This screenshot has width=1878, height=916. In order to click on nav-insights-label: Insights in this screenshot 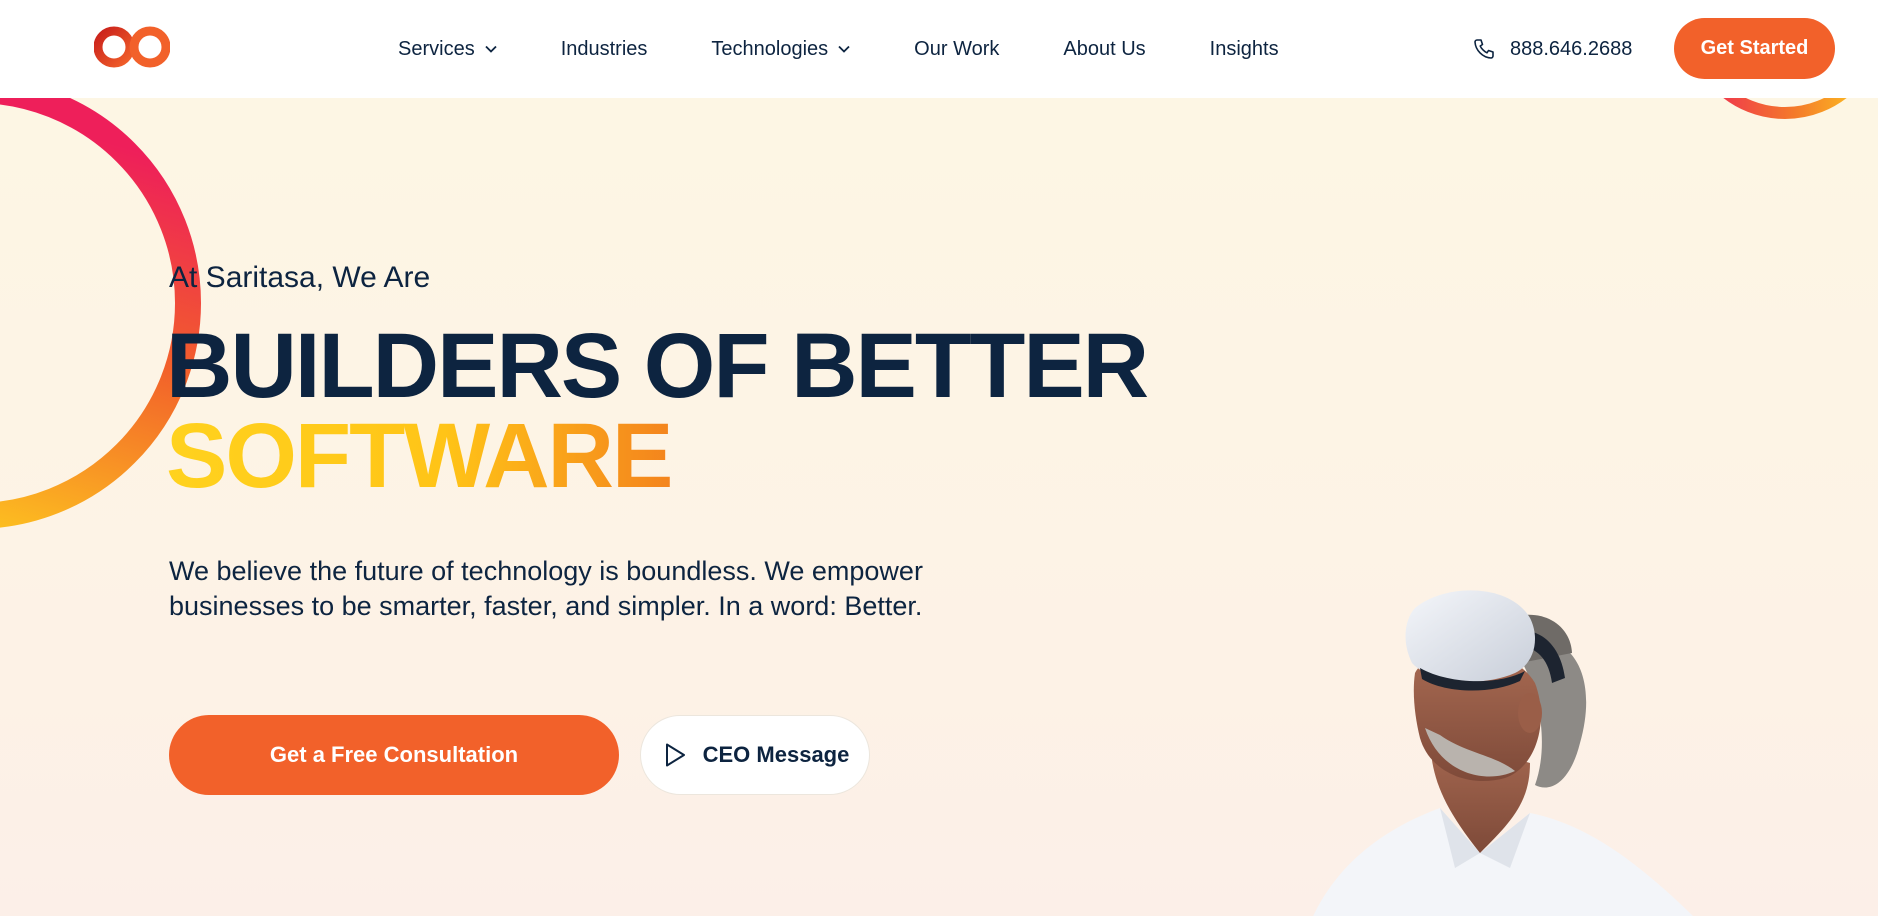, I will do `click(1244, 48)`.